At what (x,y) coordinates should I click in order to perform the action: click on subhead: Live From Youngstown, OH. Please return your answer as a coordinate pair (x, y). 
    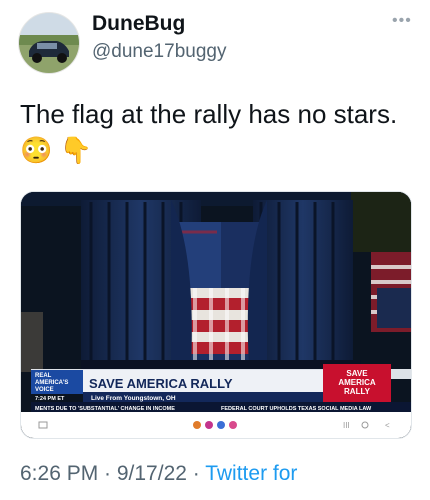
    Looking at the image, I should click on (133, 398).